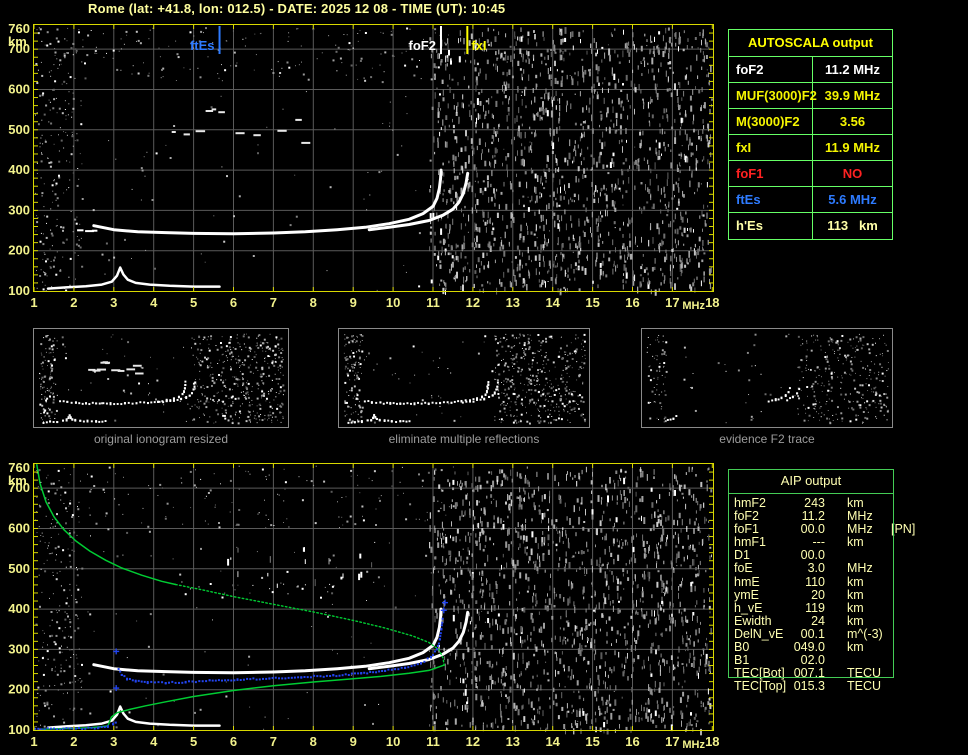 This screenshot has height=755, width=968. I want to click on autoscala-param-label: h'Es, so click(771, 226).